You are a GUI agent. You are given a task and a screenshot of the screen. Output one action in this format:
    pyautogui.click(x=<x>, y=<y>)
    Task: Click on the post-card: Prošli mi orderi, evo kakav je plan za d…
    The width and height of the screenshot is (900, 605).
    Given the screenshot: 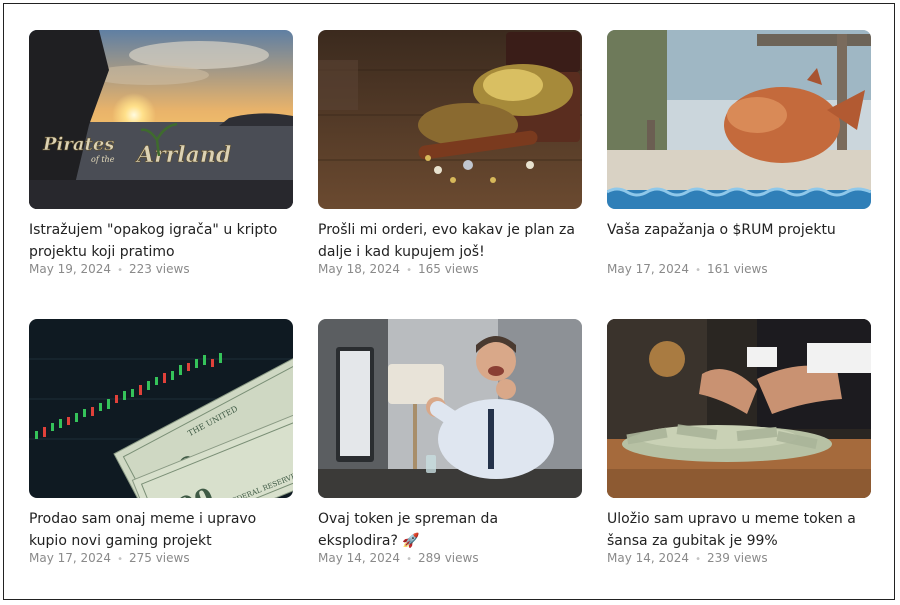 What is the action you would take?
    pyautogui.click(x=450, y=155)
    